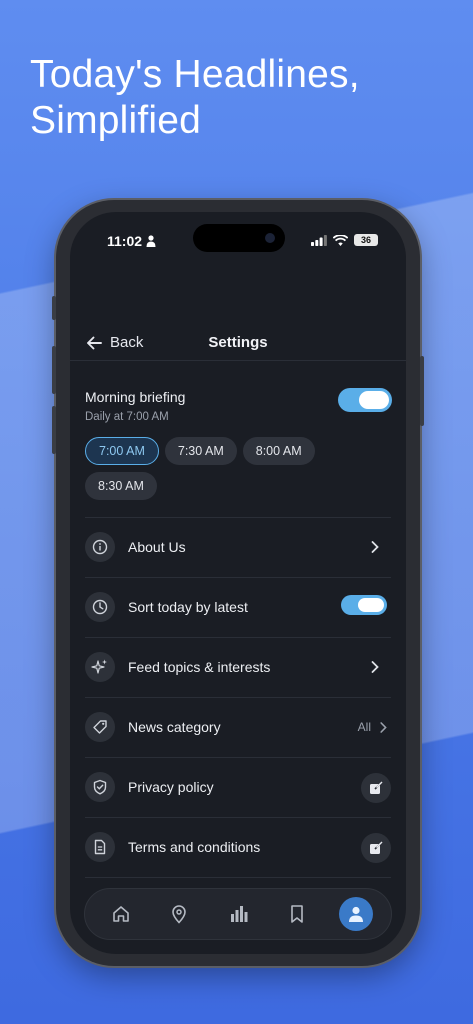 The height and width of the screenshot is (1024, 473). Describe the element at coordinates (127, 417) in the screenshot. I see `morning-briefing-subtitle: Daily at 7:00 AM` at that location.